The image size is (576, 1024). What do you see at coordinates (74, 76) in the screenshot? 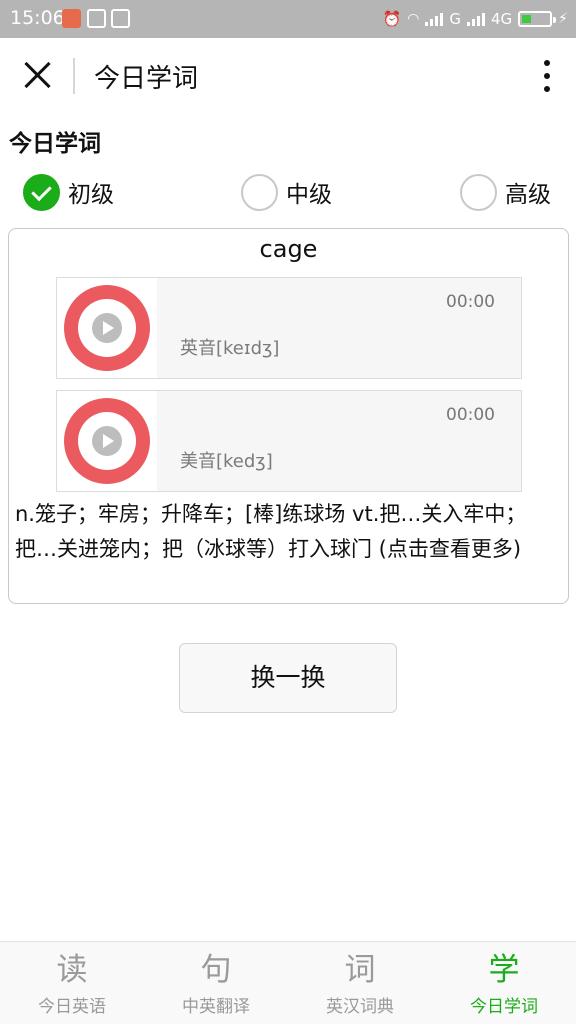
I see `title-divider` at bounding box center [74, 76].